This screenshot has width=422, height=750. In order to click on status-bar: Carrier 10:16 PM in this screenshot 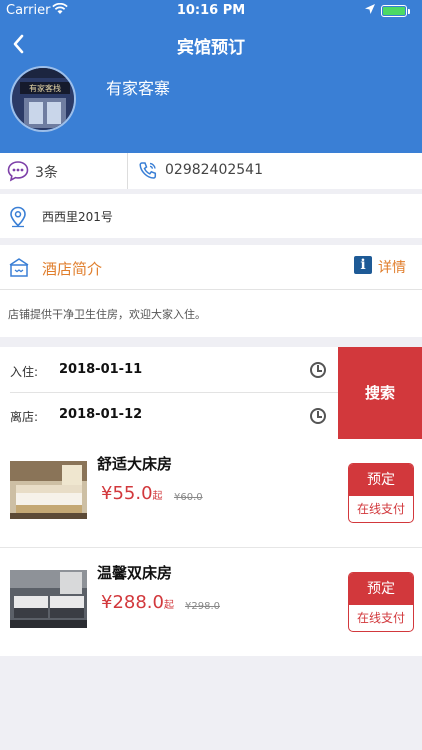, I will do `click(211, 11)`.